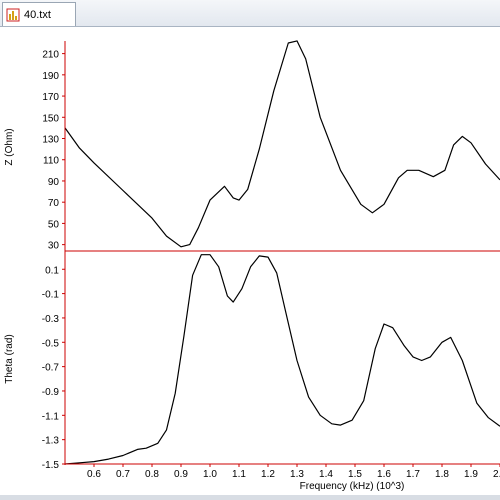 Image resolution: width=500 pixels, height=500 pixels. I want to click on document-tab-label: 40.txt, so click(37, 14).